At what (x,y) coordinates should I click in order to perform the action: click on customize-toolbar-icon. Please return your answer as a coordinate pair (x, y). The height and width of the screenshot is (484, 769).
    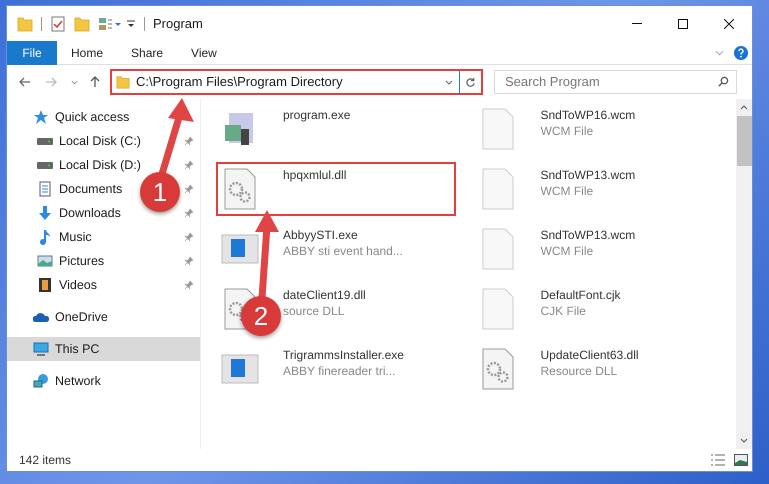
    Looking at the image, I should click on (131, 23).